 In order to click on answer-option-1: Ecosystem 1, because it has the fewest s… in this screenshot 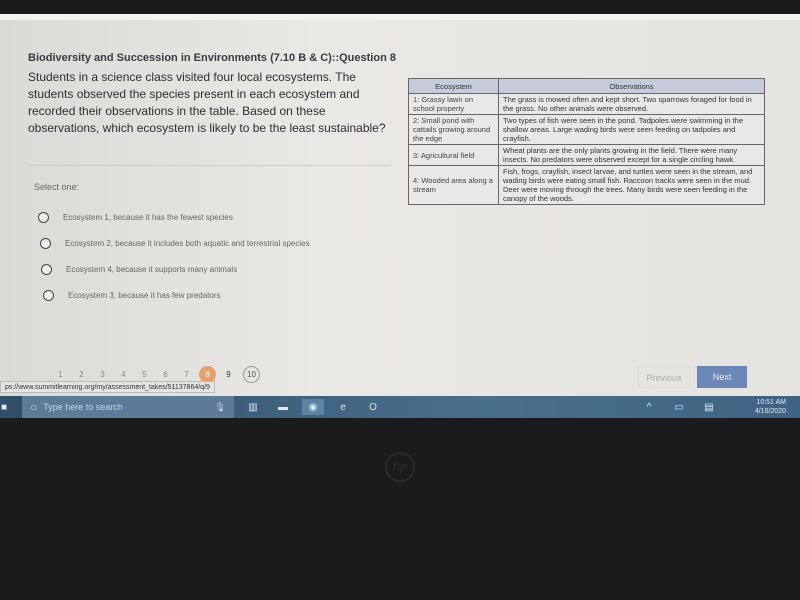, I will do `click(135, 217)`.